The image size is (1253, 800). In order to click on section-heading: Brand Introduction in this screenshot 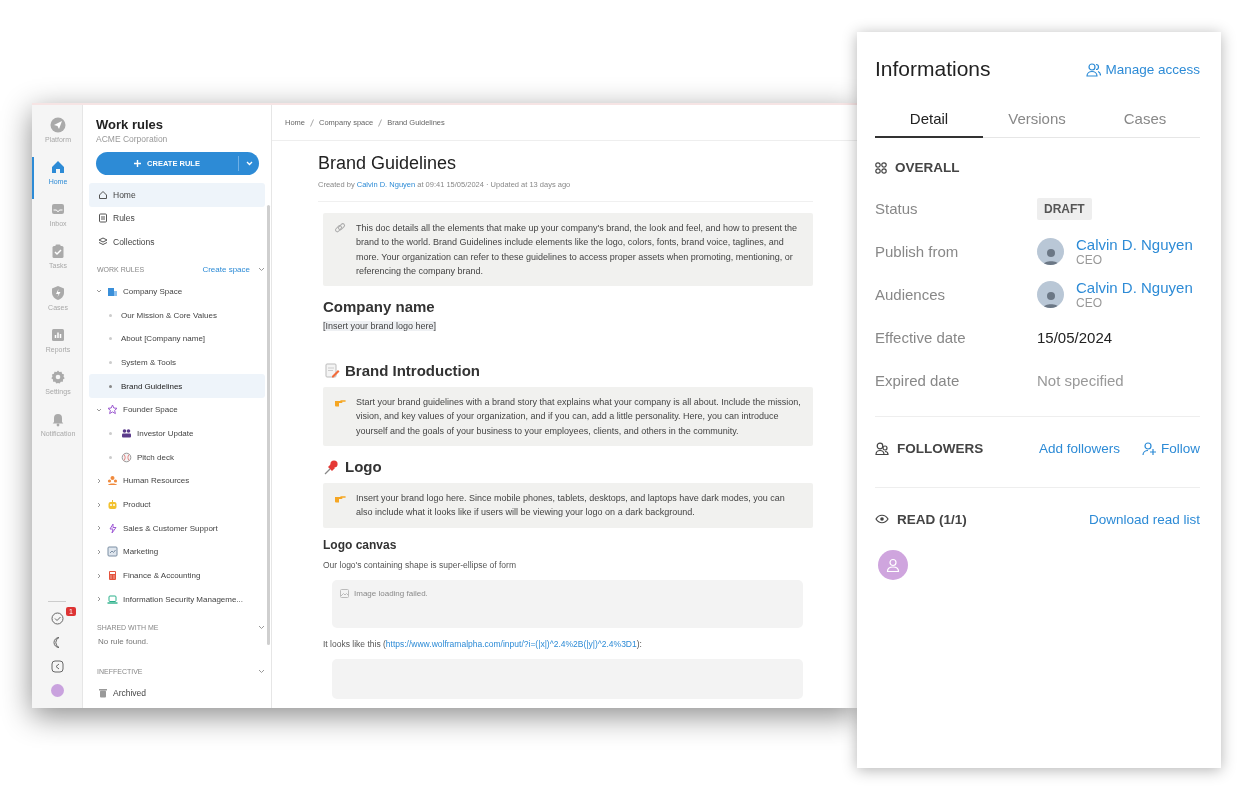, I will do `click(412, 371)`.